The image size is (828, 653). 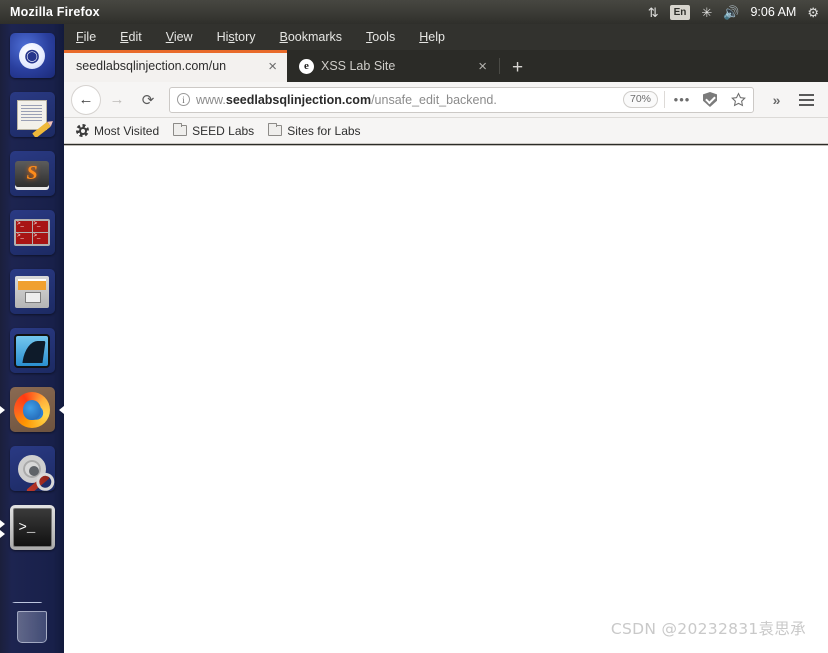 What do you see at coordinates (680, 12) in the screenshot?
I see `keyboard-layout-indicator: En` at bounding box center [680, 12].